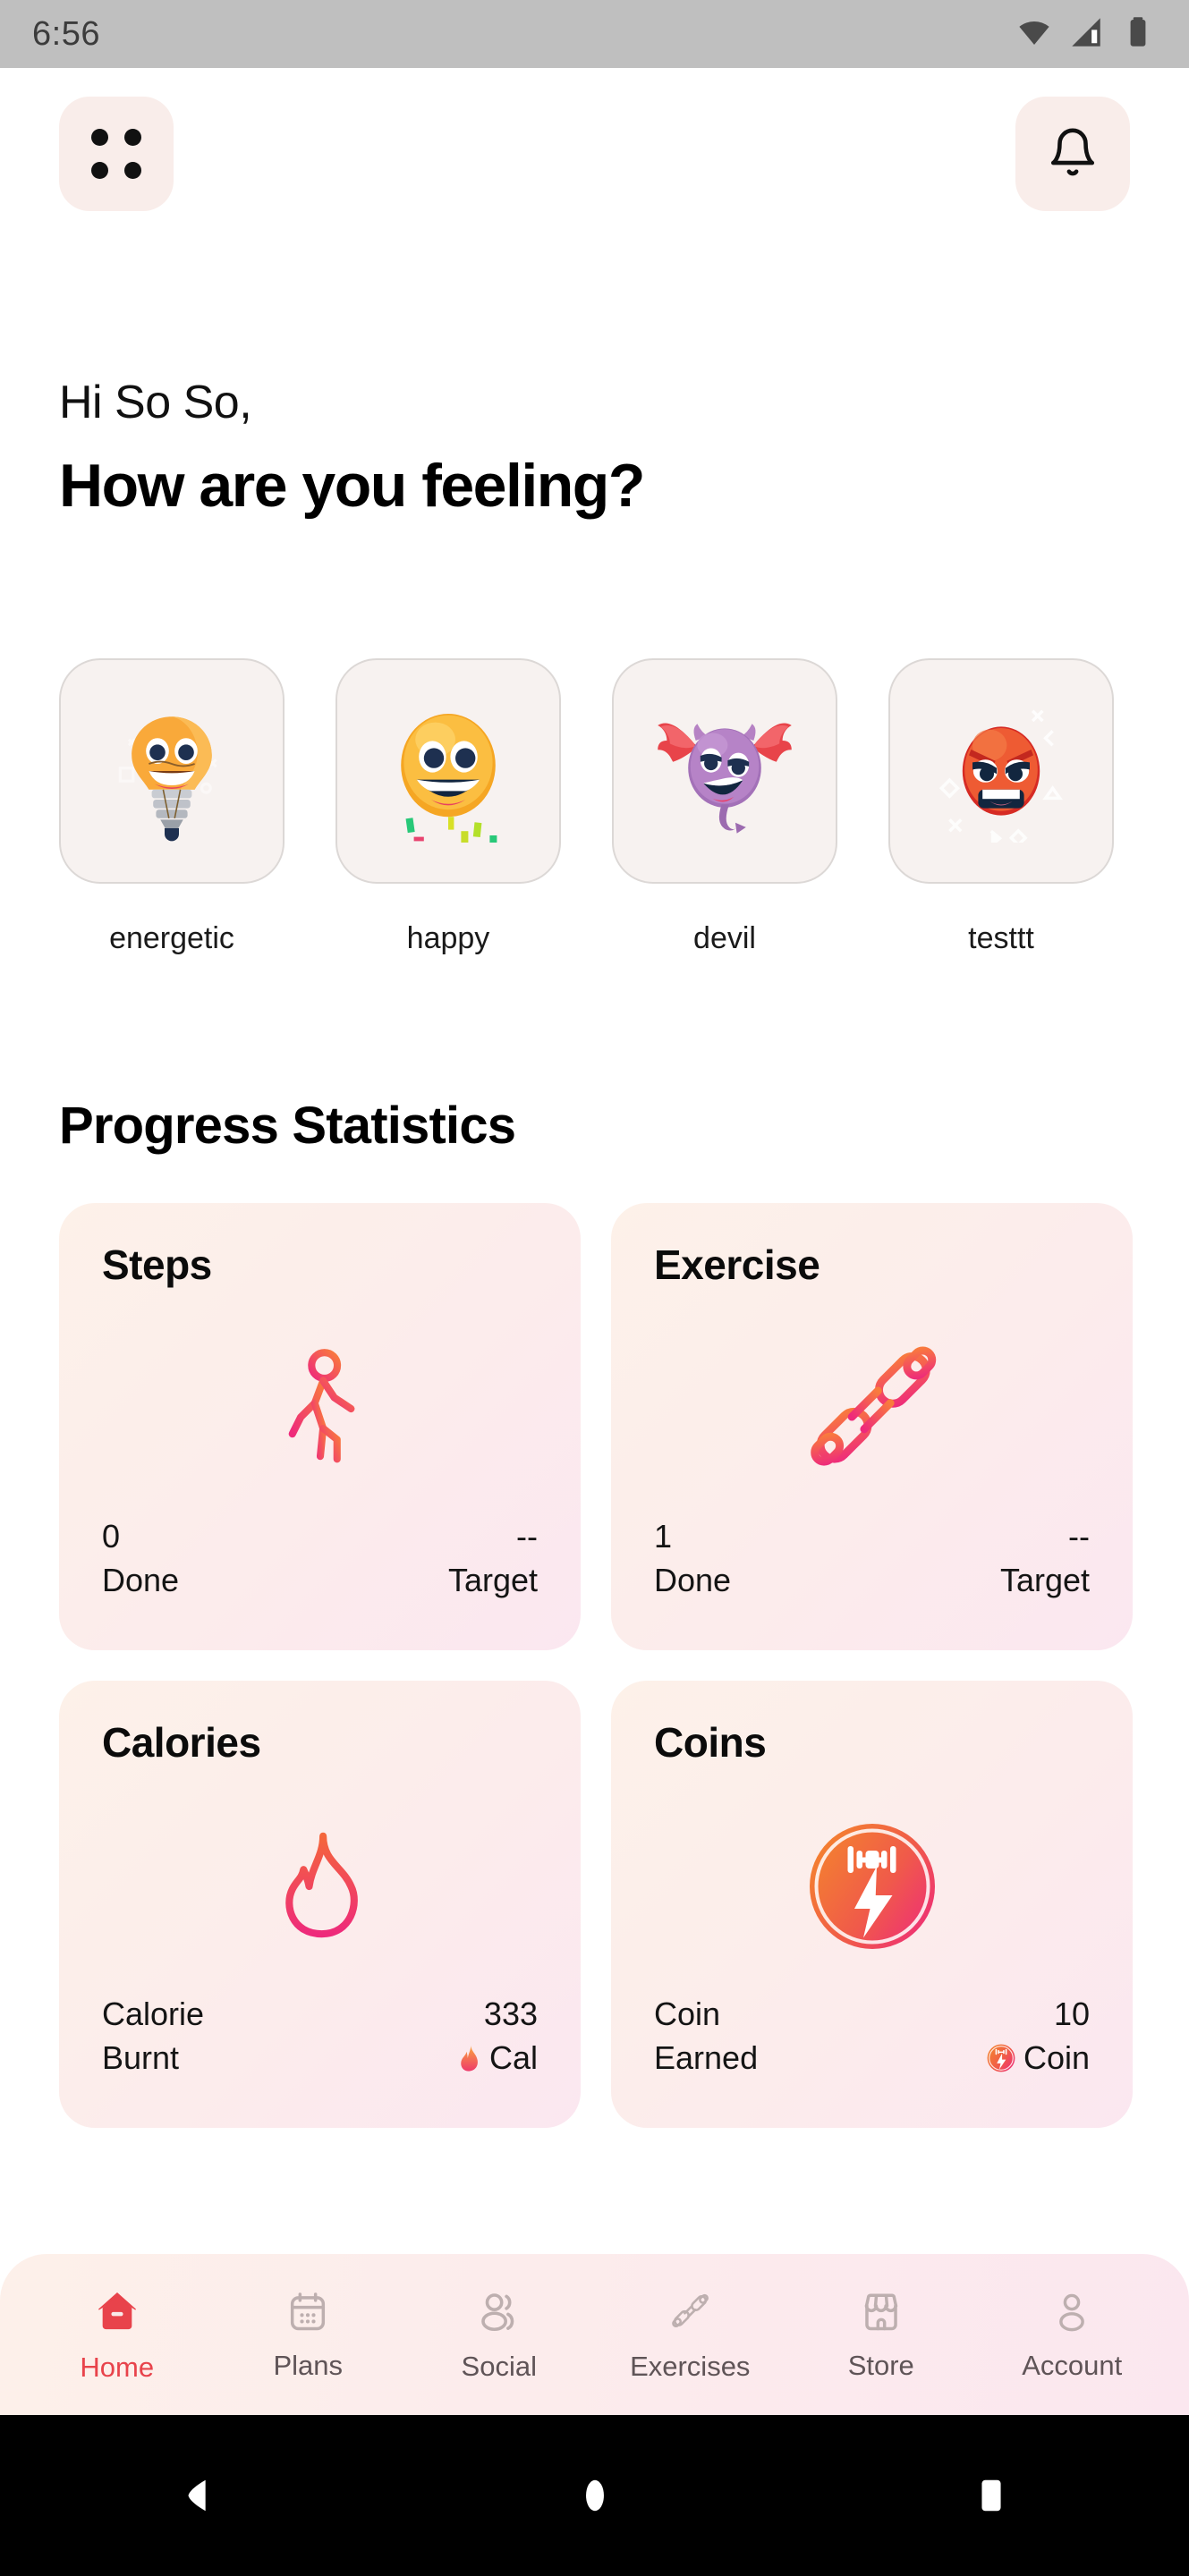 The height and width of the screenshot is (2576, 1189). I want to click on nav-label: Plans, so click(308, 2365).